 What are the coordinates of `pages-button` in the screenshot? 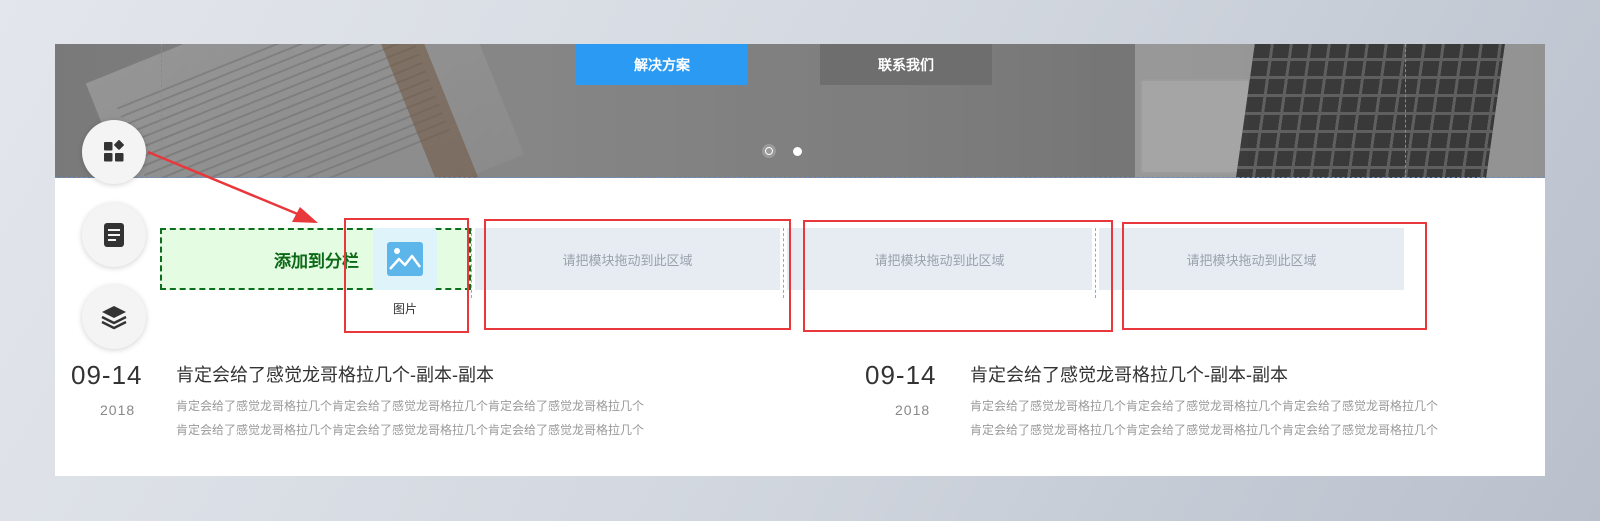 It's located at (114, 235).